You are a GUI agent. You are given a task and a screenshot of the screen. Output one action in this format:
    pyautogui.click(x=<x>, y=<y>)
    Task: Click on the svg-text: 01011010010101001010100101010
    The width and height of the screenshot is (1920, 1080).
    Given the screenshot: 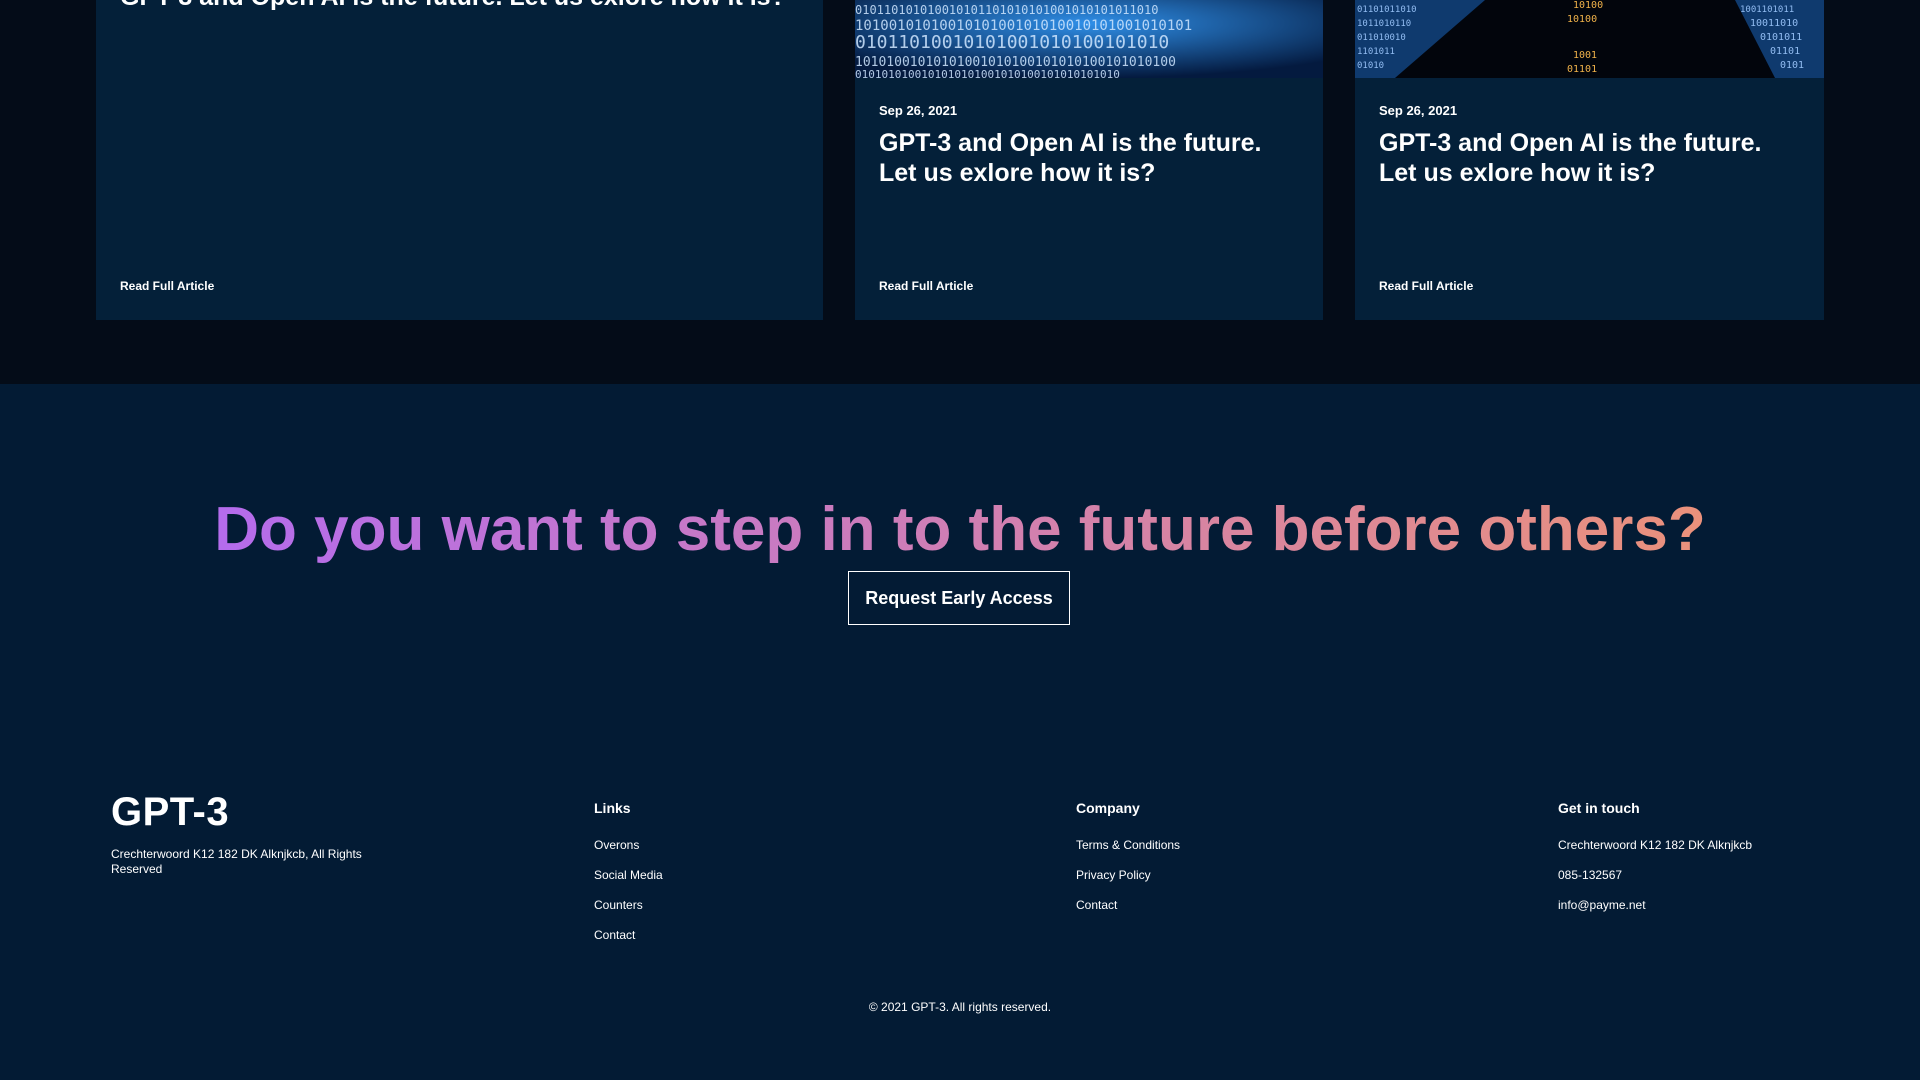 What is the action you would take?
    pyautogui.click(x=1012, y=42)
    